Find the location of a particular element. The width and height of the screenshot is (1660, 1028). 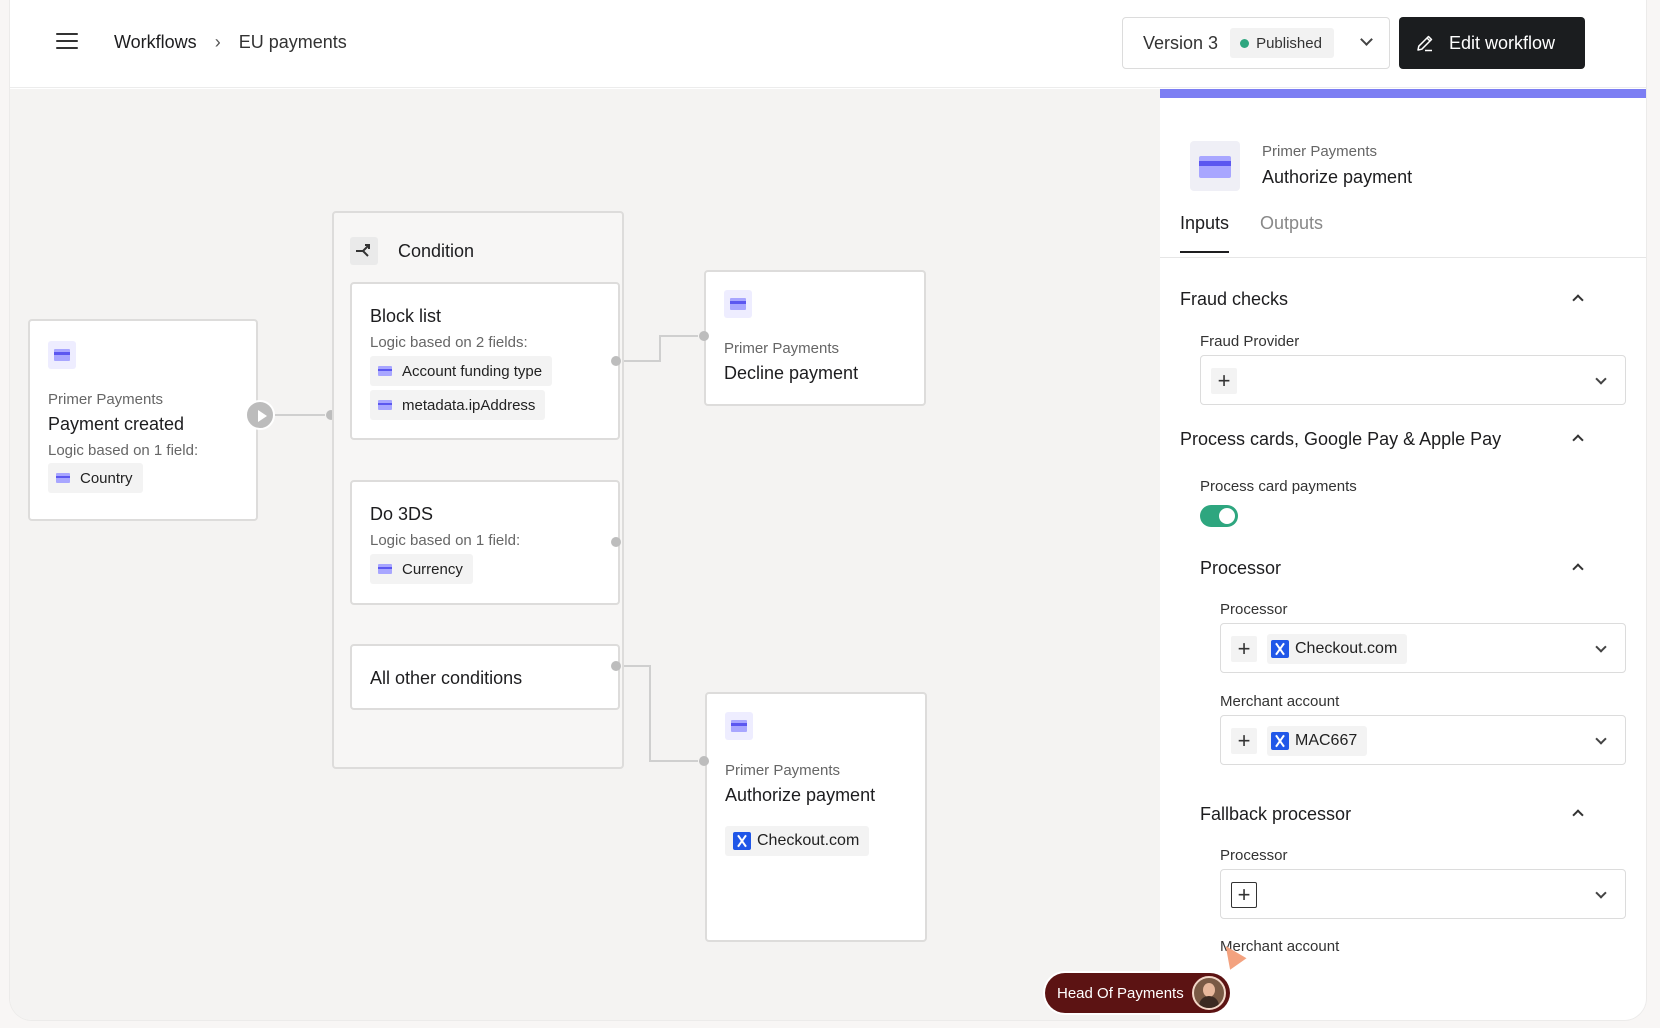

merchant-account-select: + MAC667 is located at coordinates (1423, 740).